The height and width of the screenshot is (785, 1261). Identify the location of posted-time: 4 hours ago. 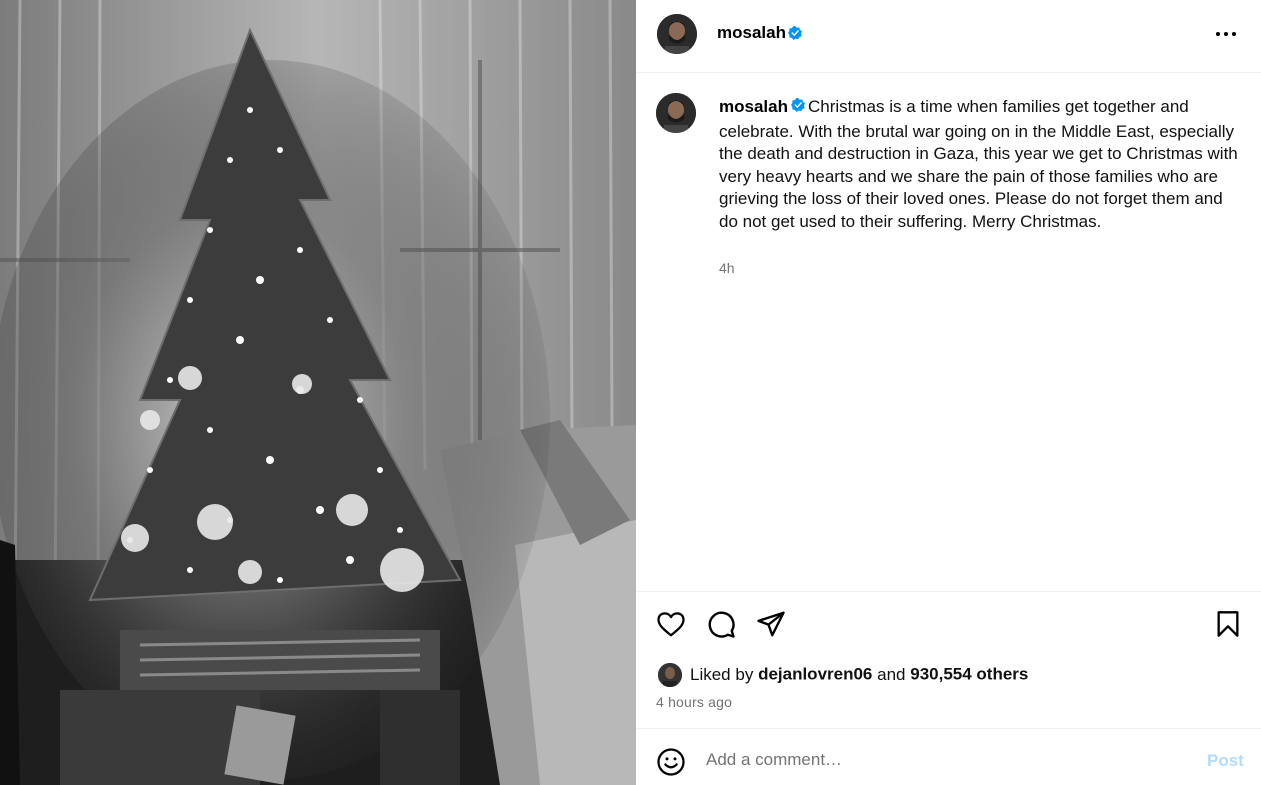
(694, 702).